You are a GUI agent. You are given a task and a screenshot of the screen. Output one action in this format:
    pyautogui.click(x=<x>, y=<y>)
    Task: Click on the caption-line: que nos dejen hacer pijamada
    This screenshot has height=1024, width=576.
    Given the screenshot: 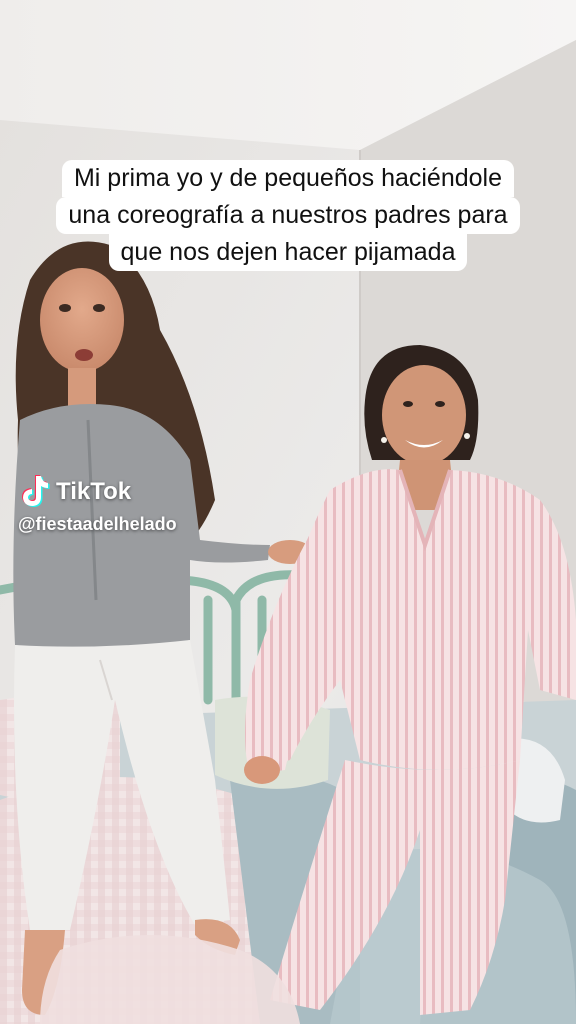 What is the action you would take?
    pyautogui.click(x=288, y=252)
    